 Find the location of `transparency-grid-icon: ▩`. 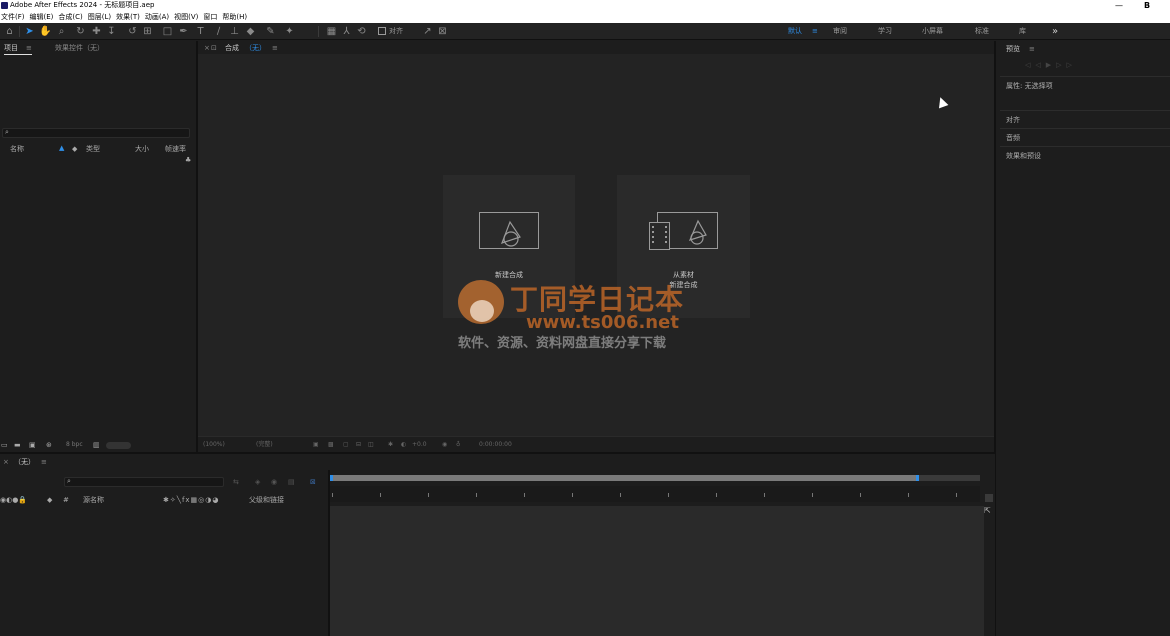

transparency-grid-icon: ▩ is located at coordinates (331, 444).